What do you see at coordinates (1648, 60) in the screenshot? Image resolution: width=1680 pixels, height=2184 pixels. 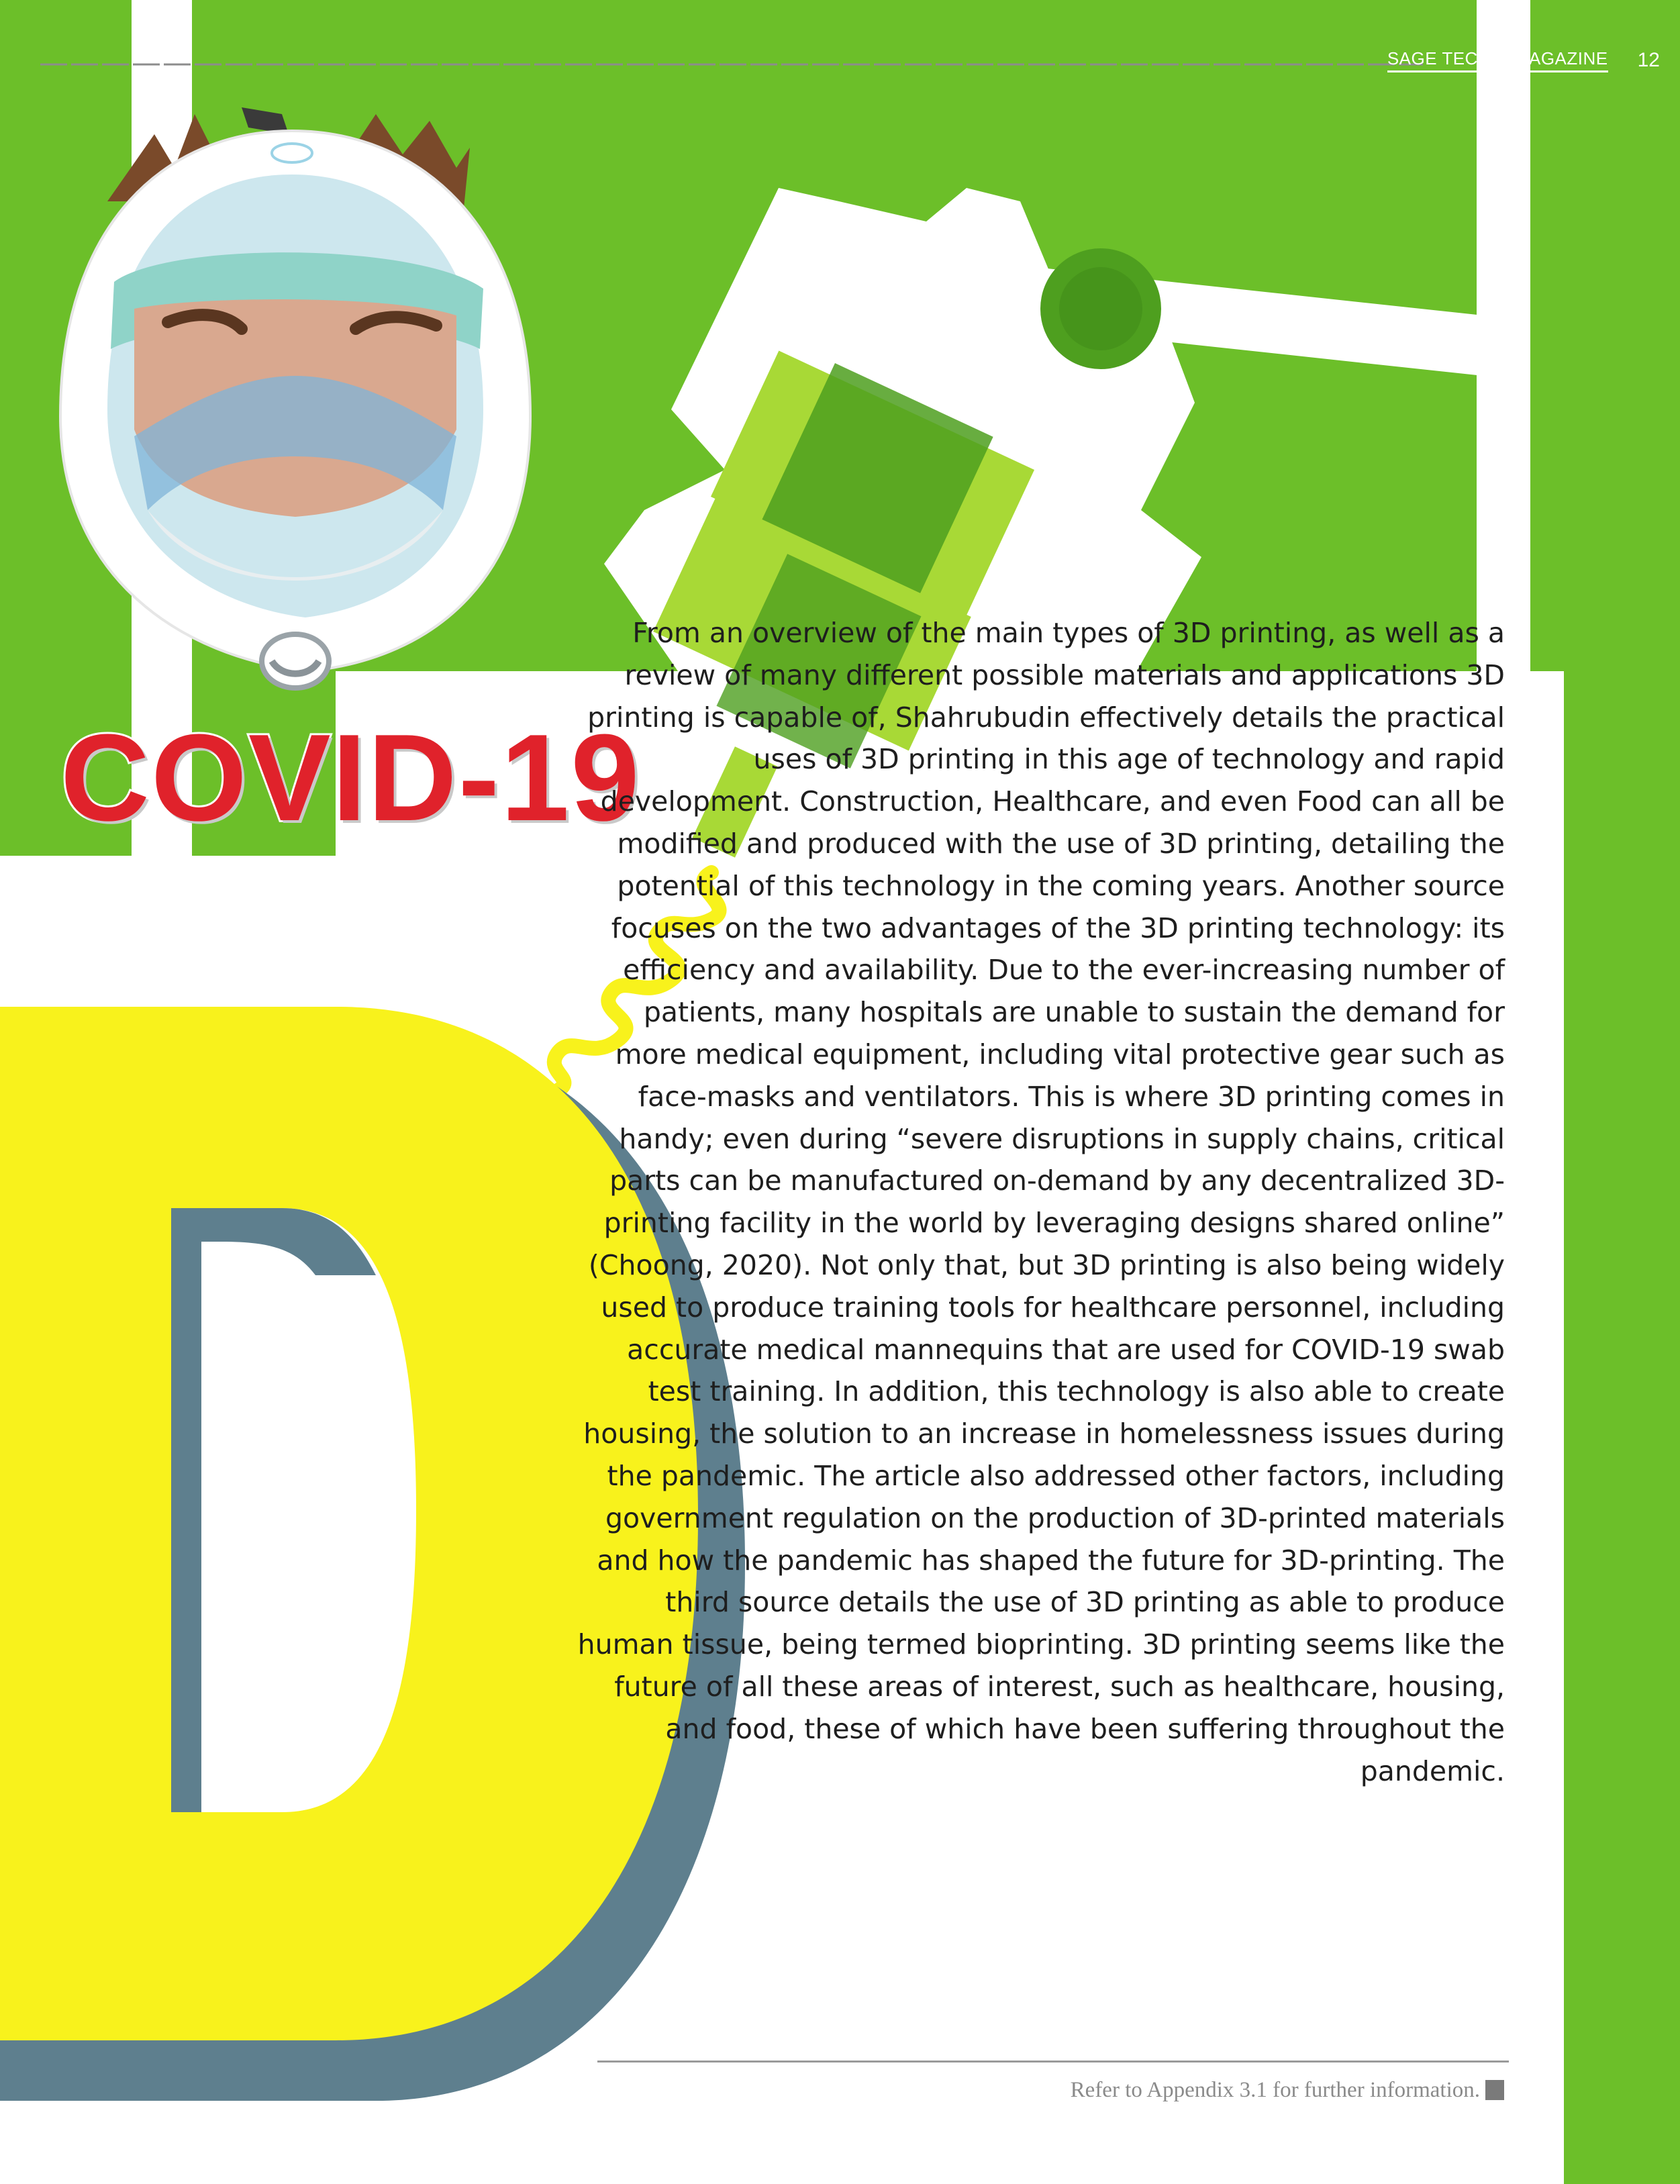 I see `page-number: 12` at bounding box center [1648, 60].